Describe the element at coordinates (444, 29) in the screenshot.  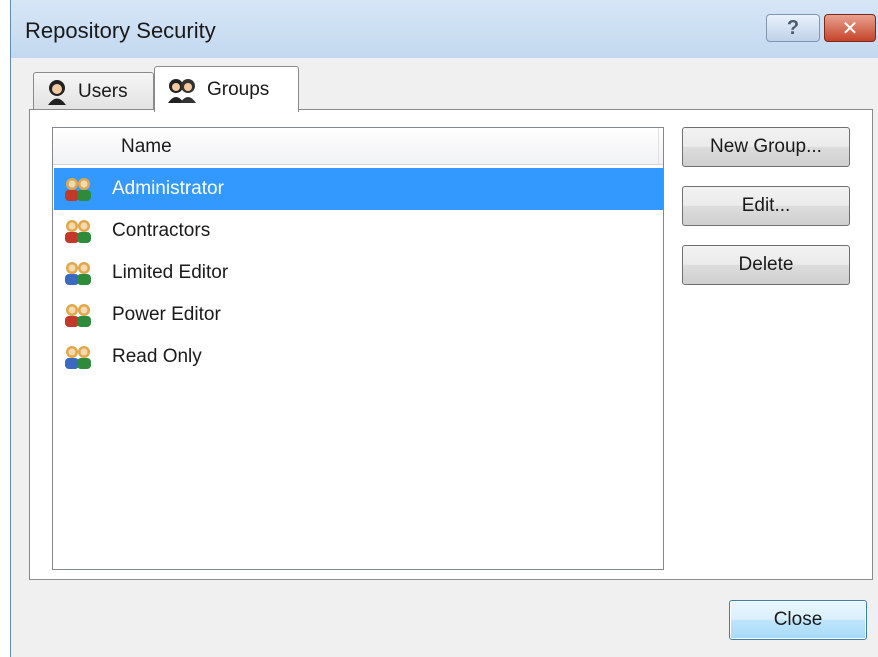
I see `title-bar: Repository Security ? ✕` at that location.